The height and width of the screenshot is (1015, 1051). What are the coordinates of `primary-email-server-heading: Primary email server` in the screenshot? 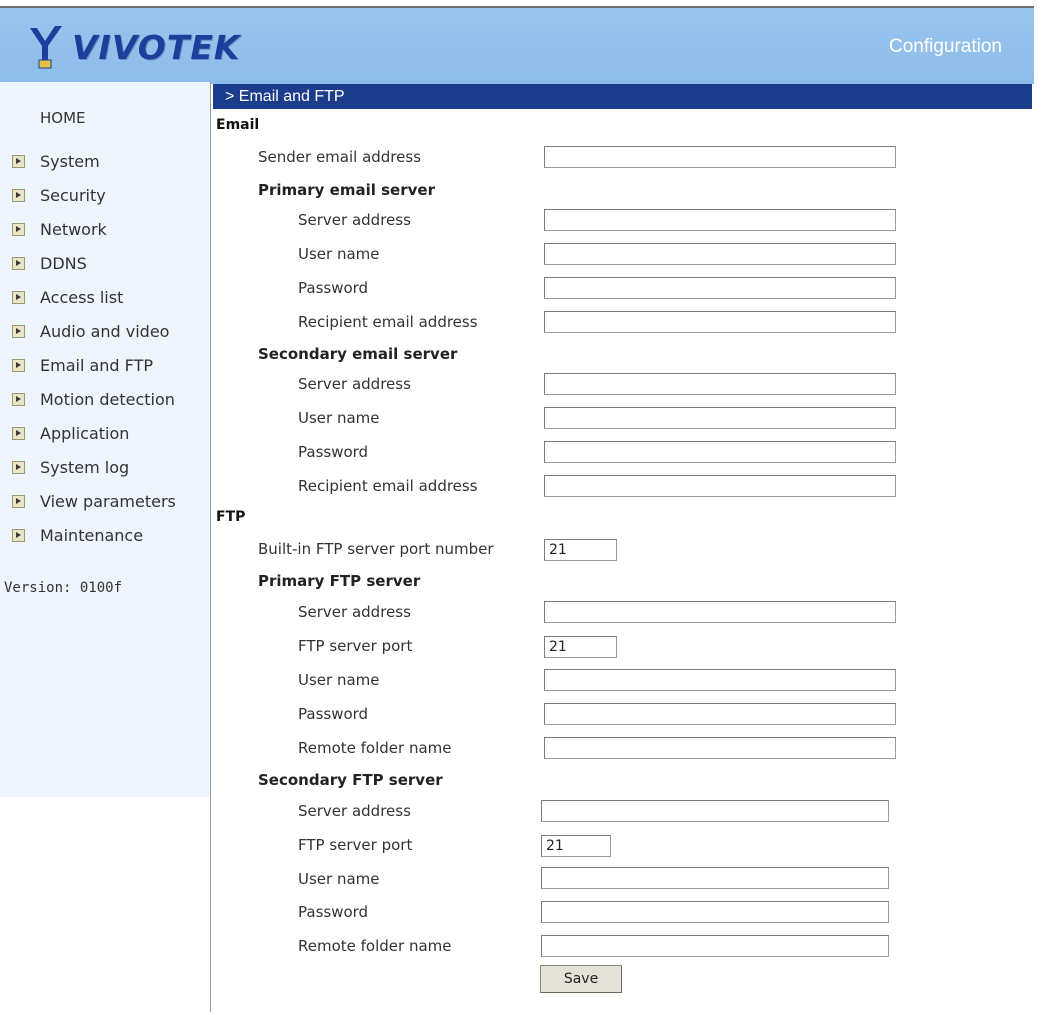 It's located at (346, 190).